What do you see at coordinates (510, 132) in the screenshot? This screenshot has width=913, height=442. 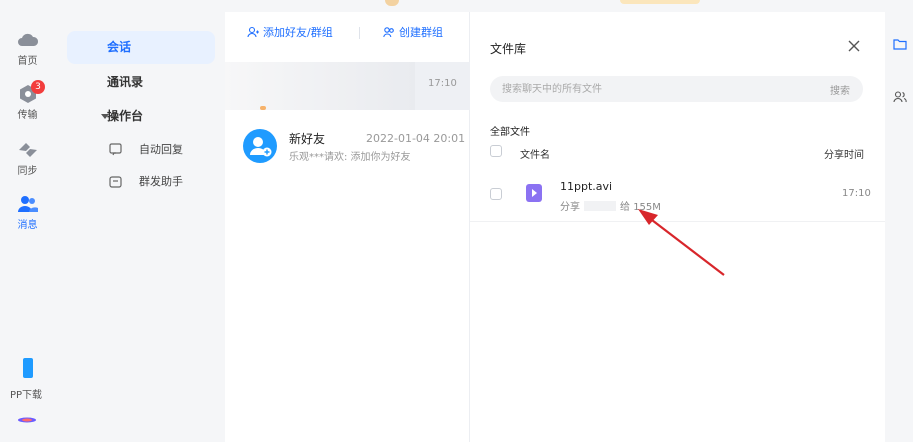 I see `section-label: 全部文件` at bounding box center [510, 132].